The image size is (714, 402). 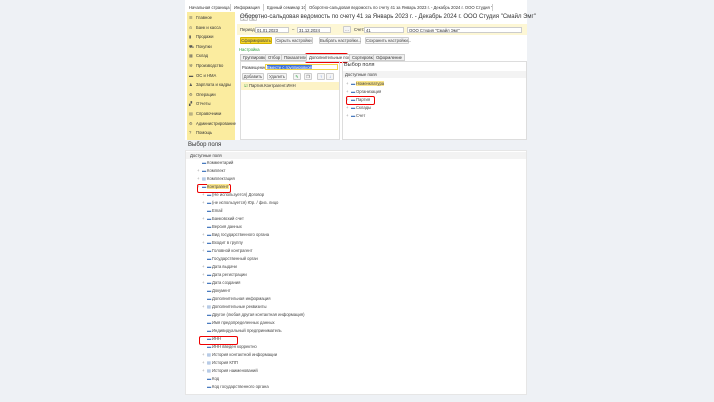 What do you see at coordinates (191, 75) in the screenshot?
I see `sidebar-icon: ▬` at bounding box center [191, 75].